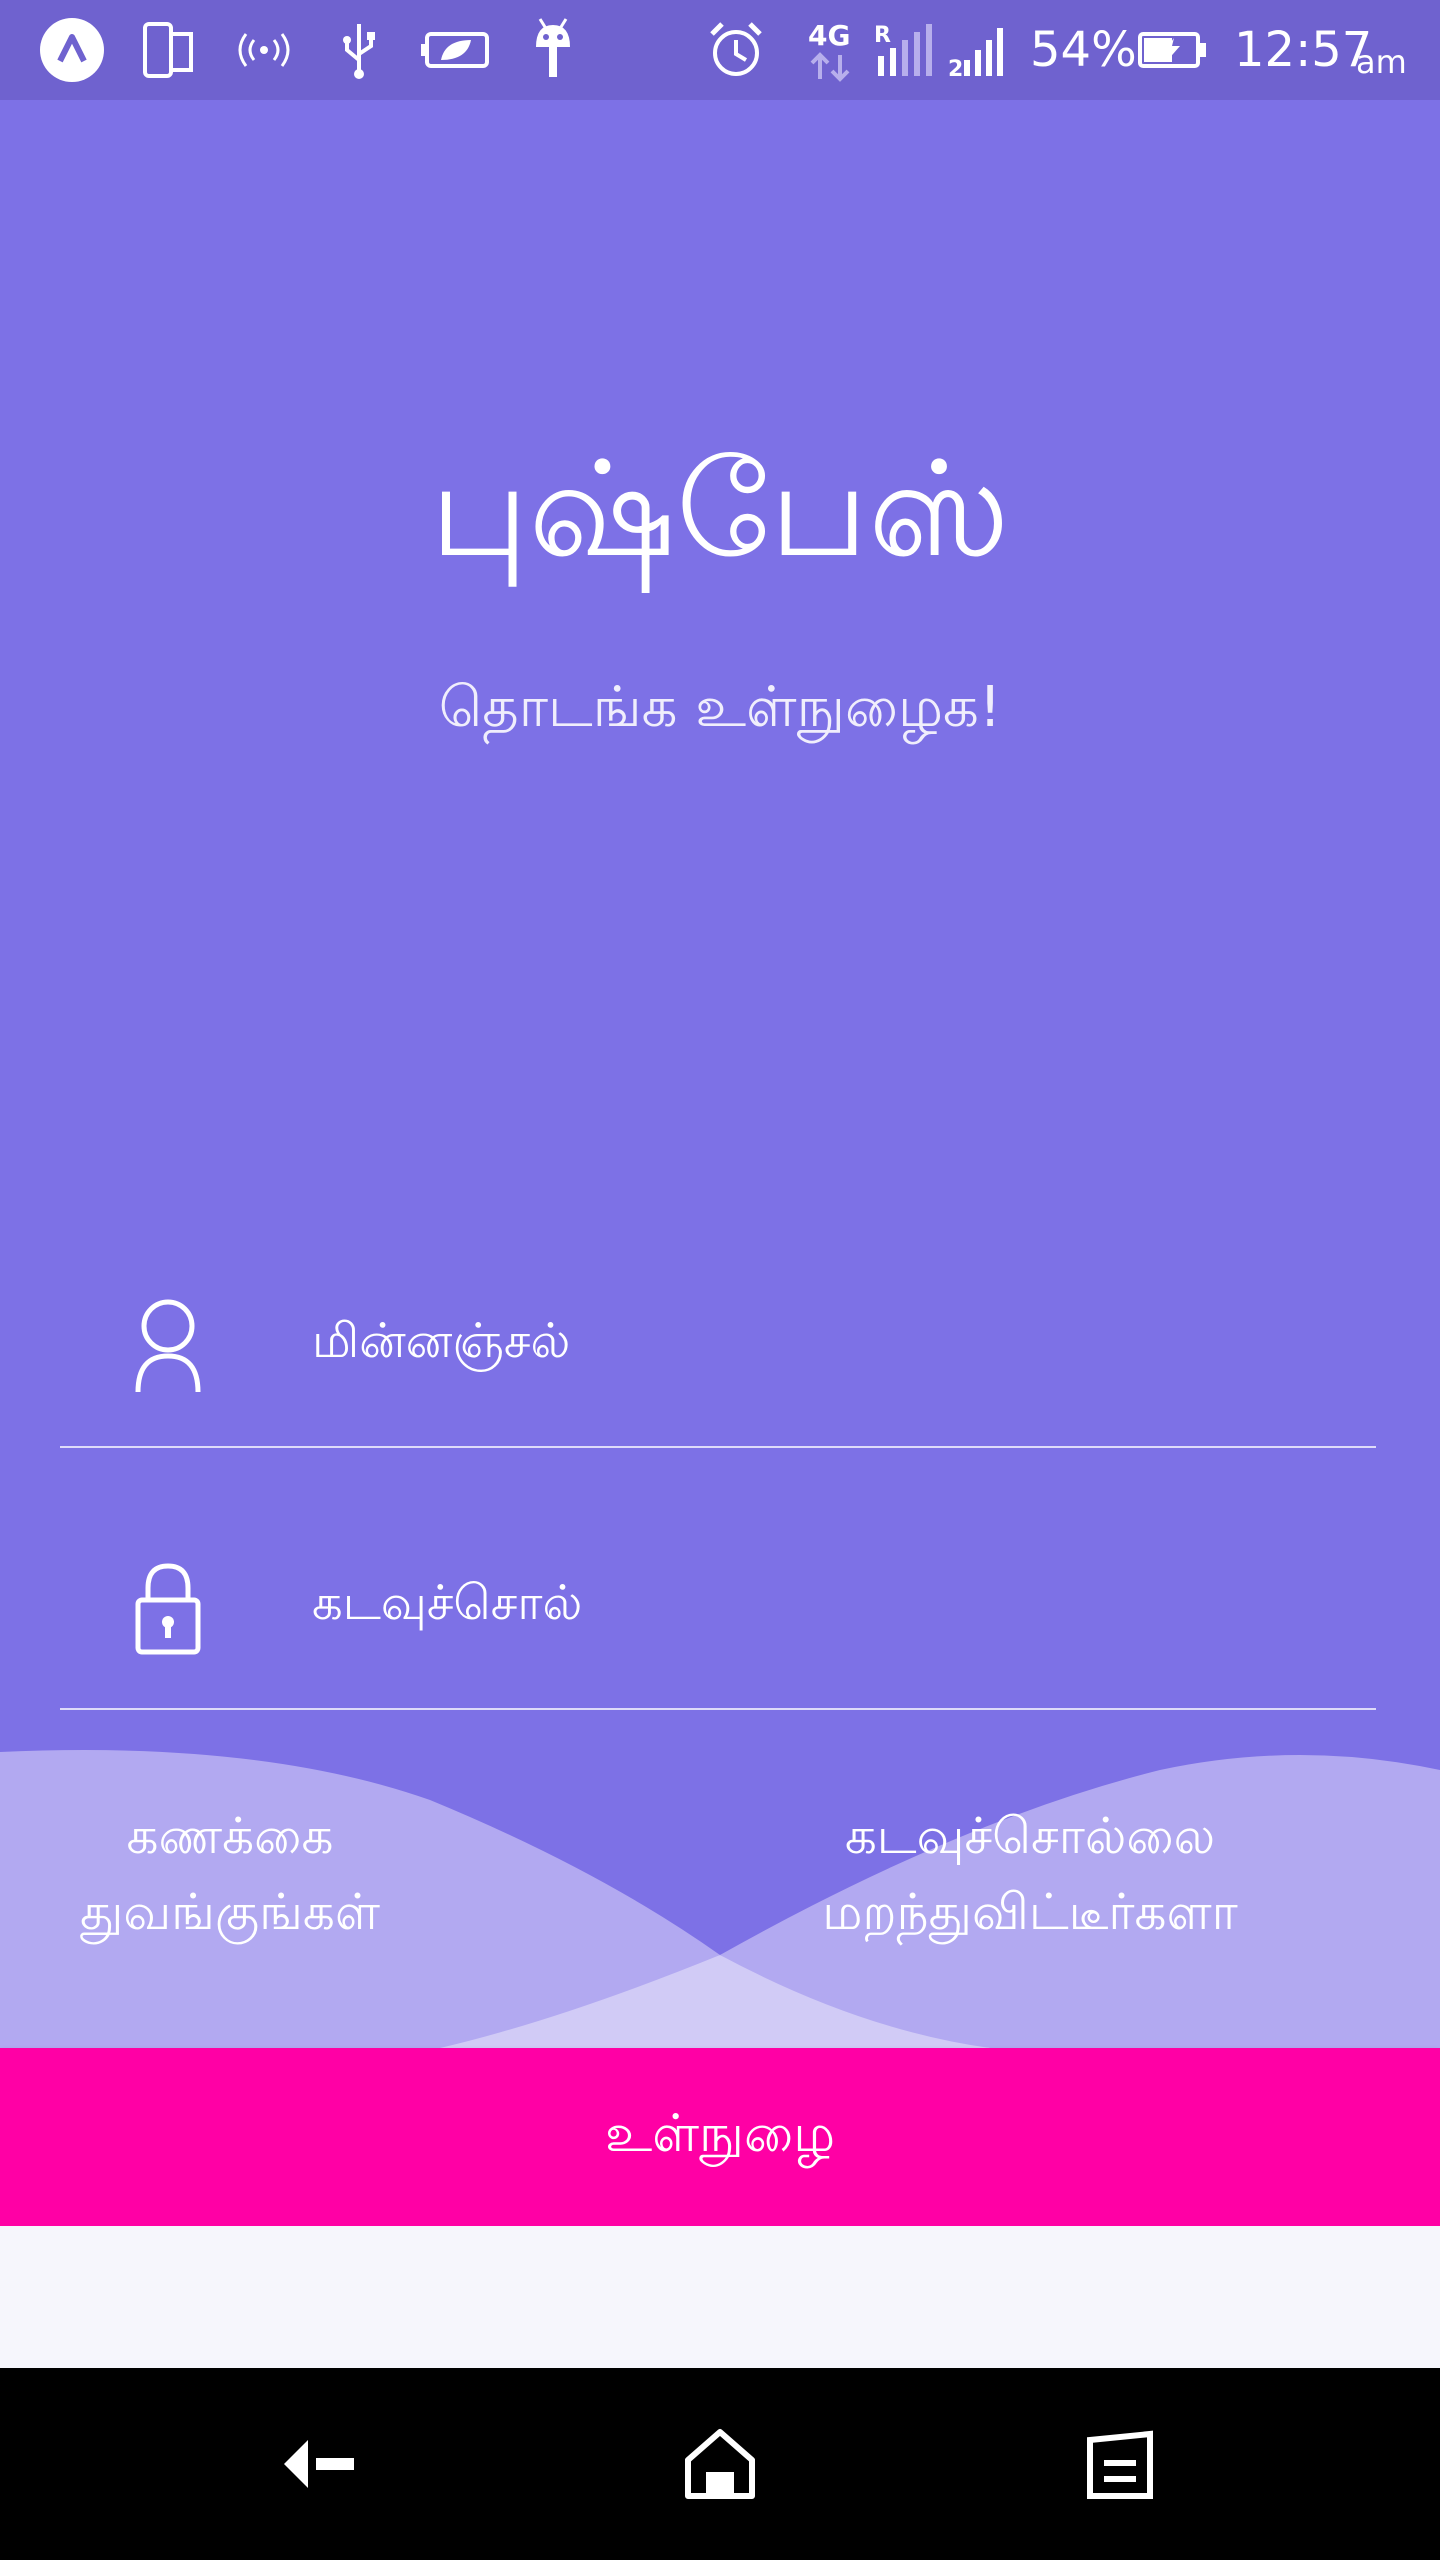 The width and height of the screenshot is (1440, 2560). Describe the element at coordinates (829, 35) in the screenshot. I see `svg-text: 4G` at that location.